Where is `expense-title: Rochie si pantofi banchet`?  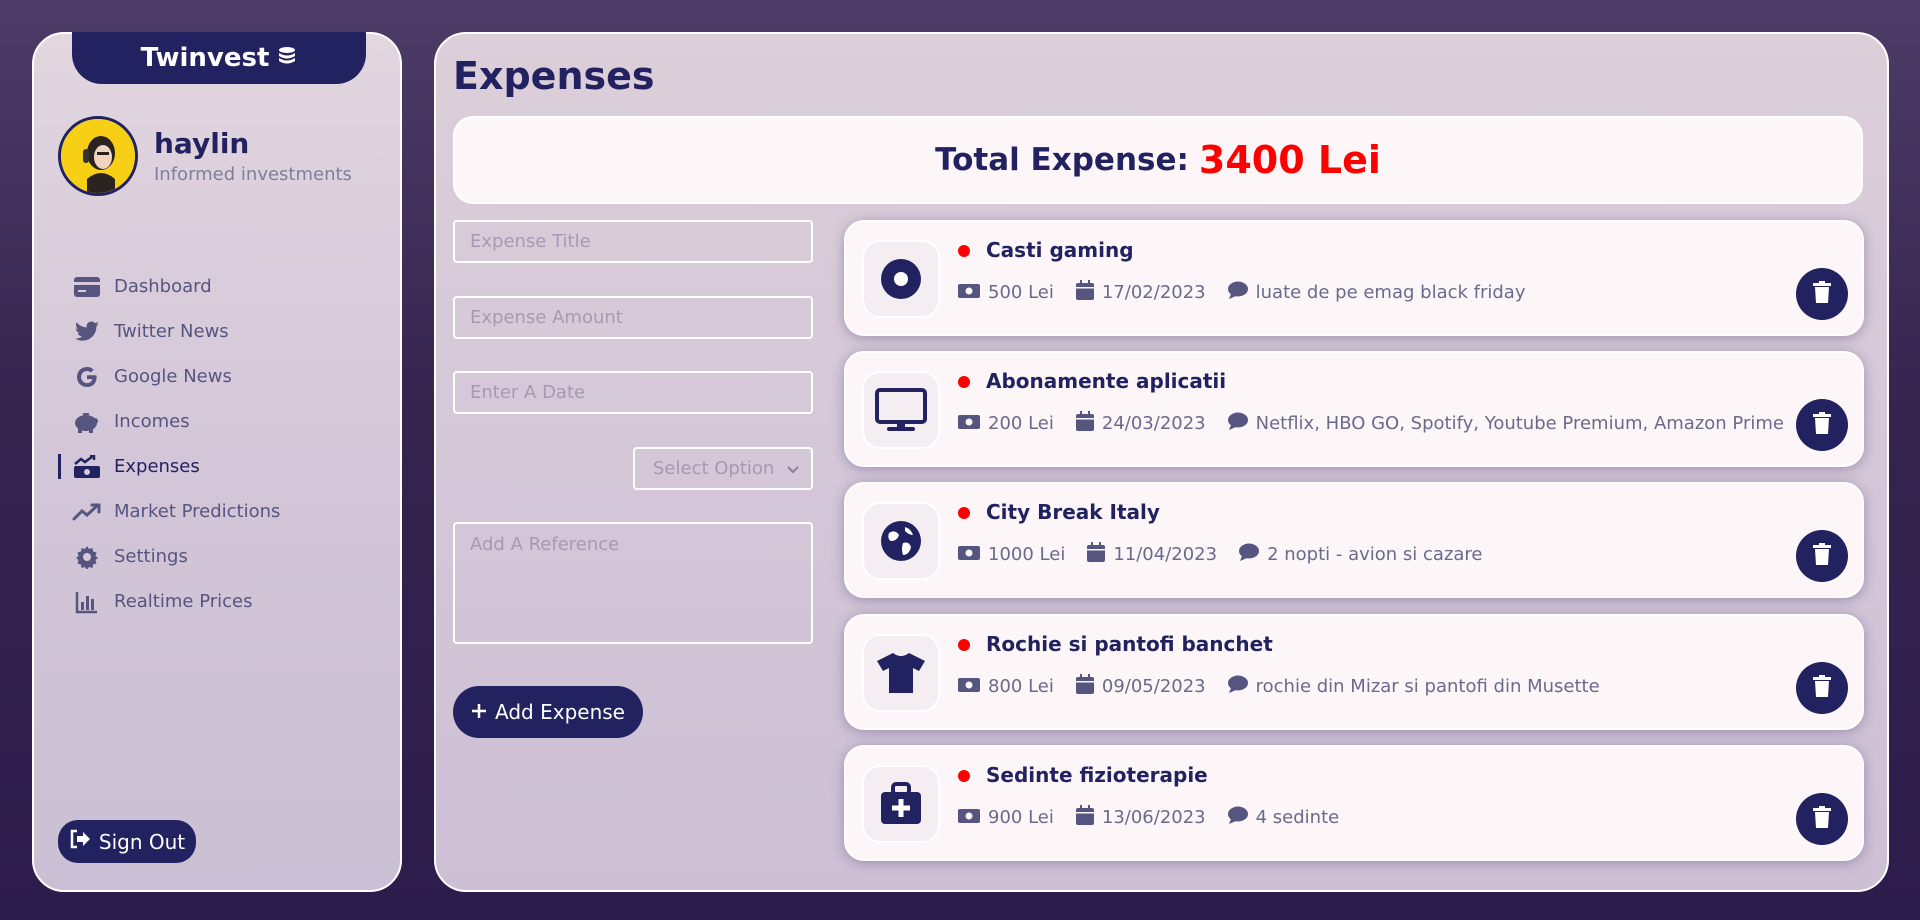
expense-title: Rochie si pantofi banchet is located at coordinates (1129, 644).